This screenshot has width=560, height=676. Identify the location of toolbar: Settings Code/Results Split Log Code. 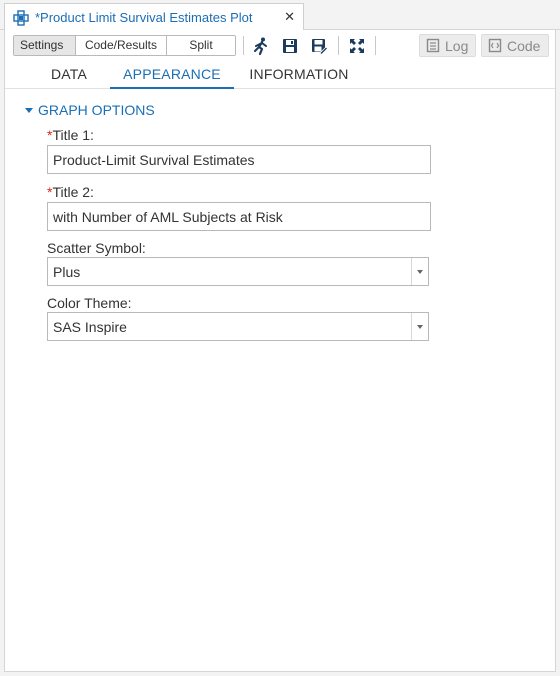
(280, 45).